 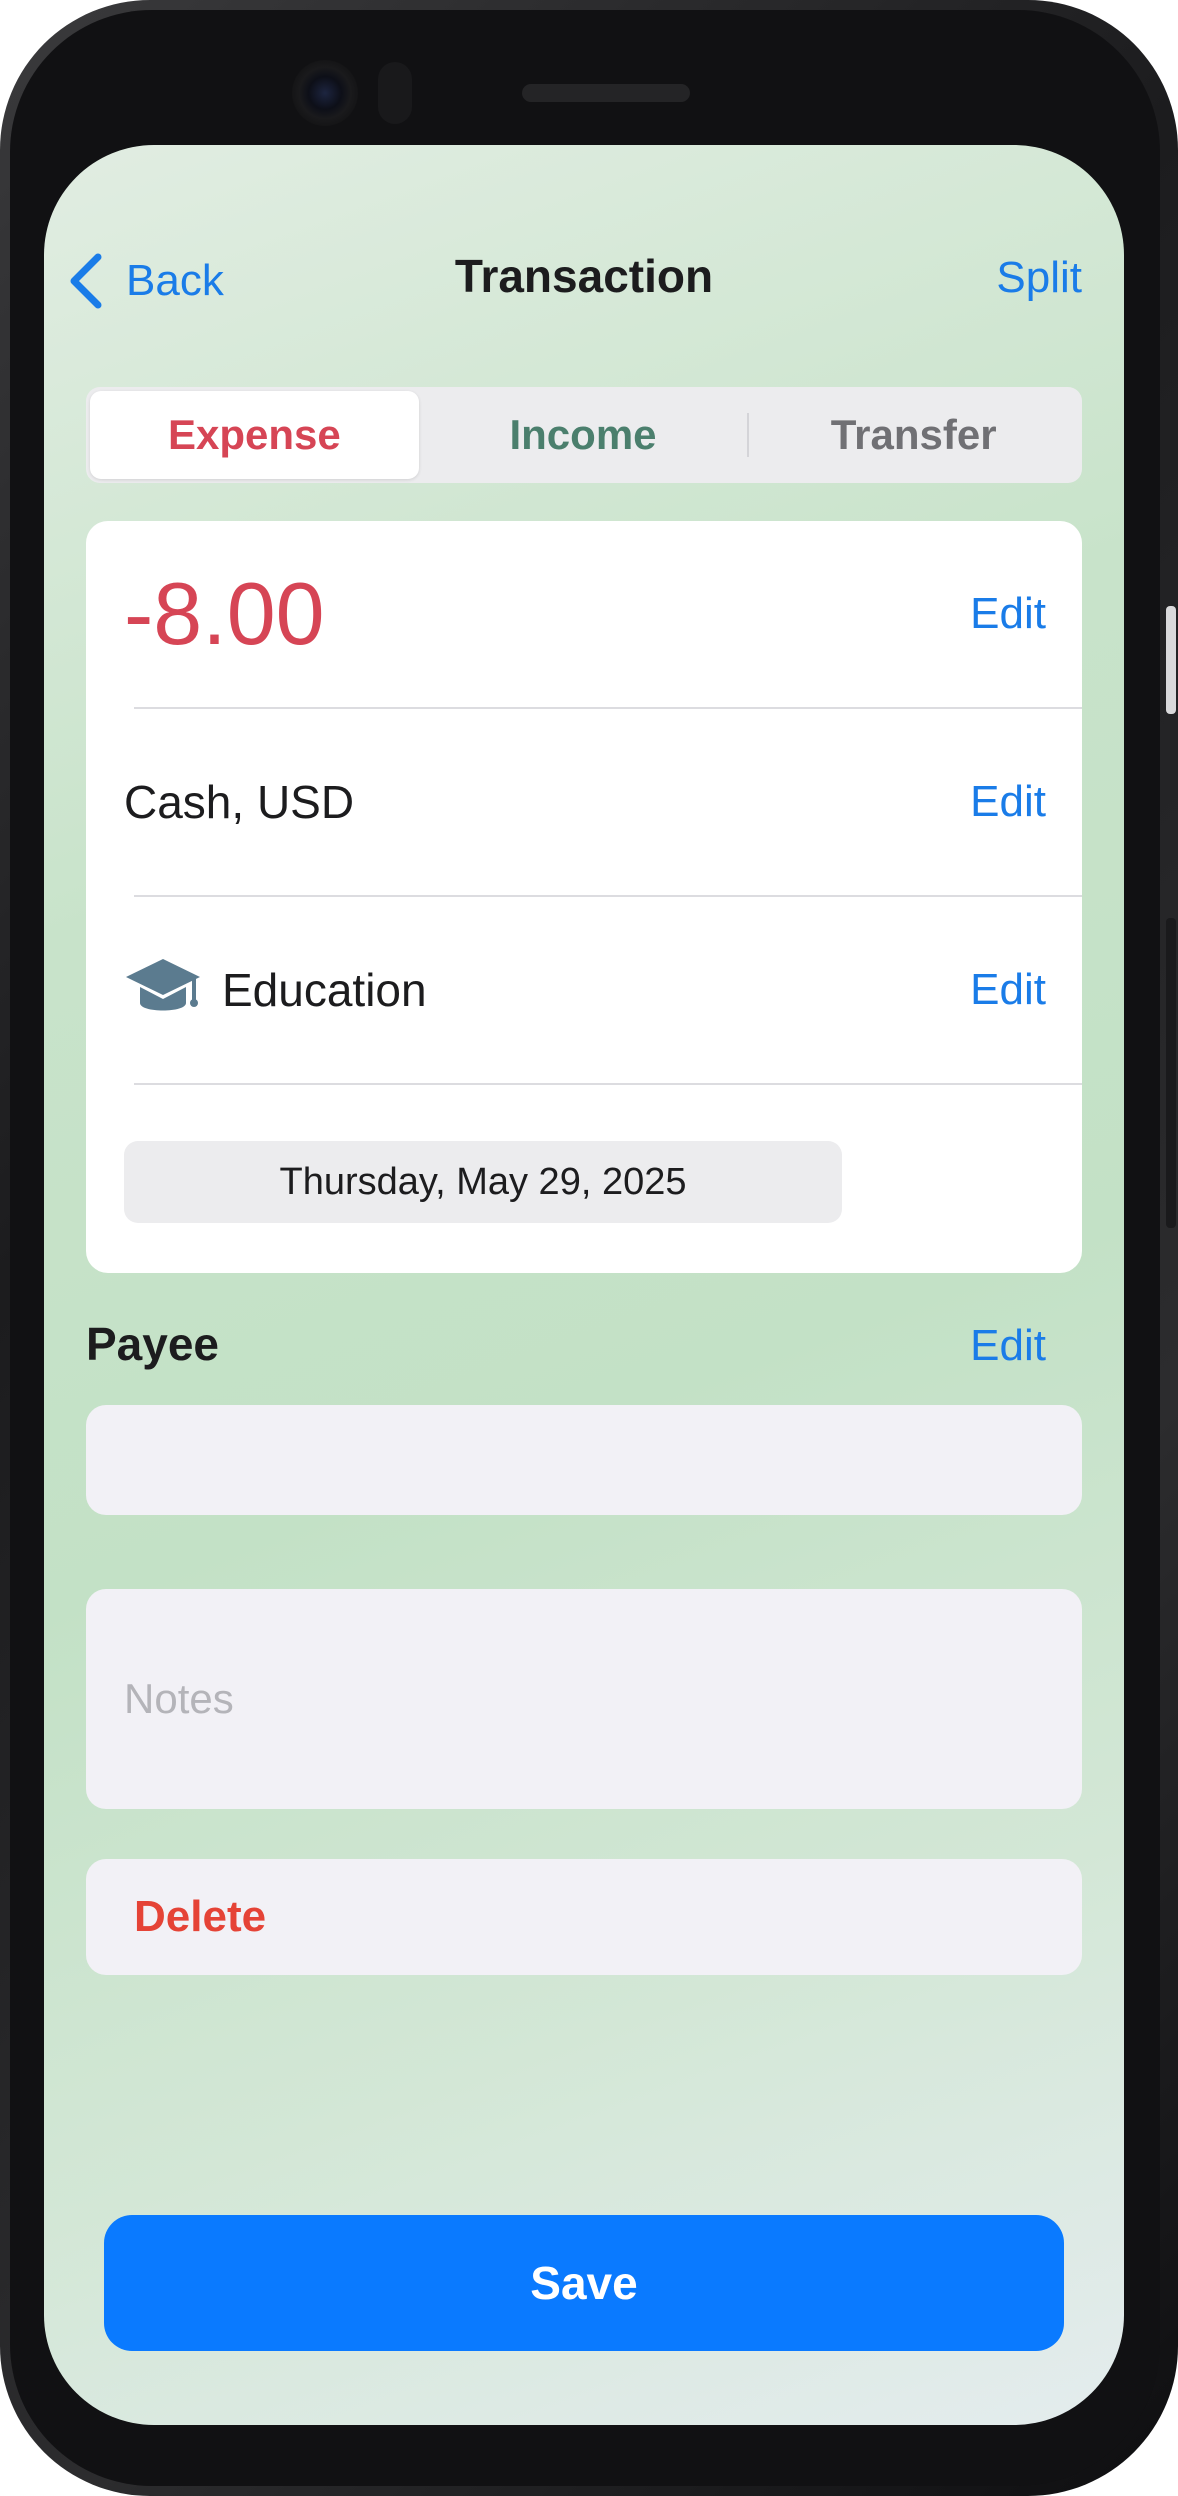 I want to click on back-button: Back, so click(x=145, y=281).